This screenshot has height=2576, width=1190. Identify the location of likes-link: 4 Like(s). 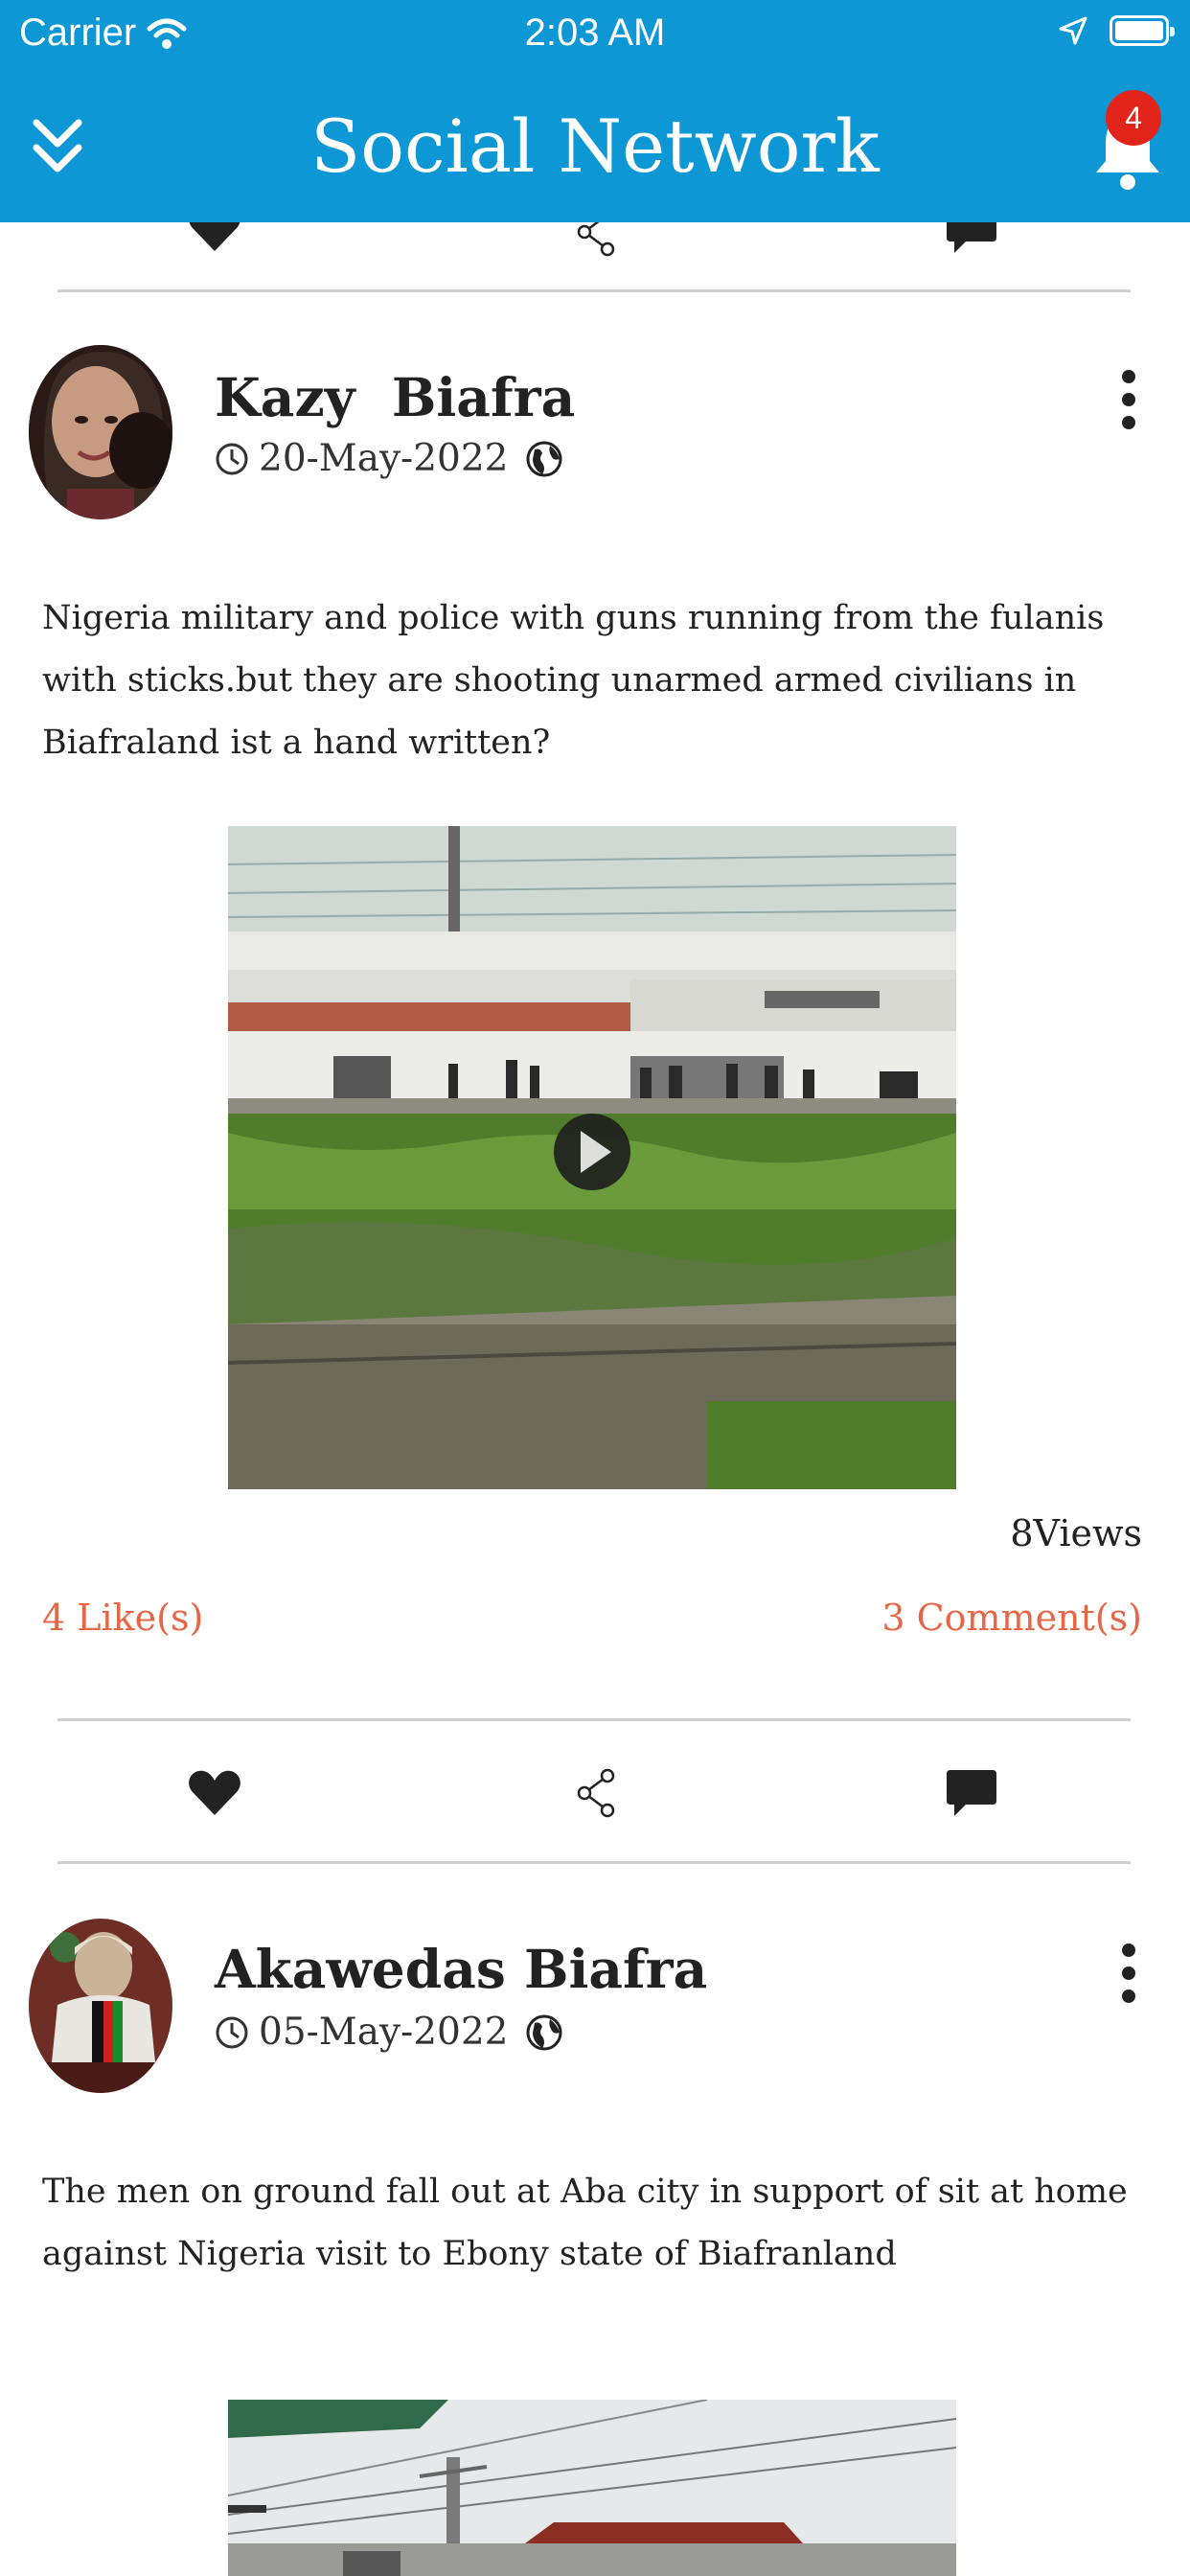
(123, 1618).